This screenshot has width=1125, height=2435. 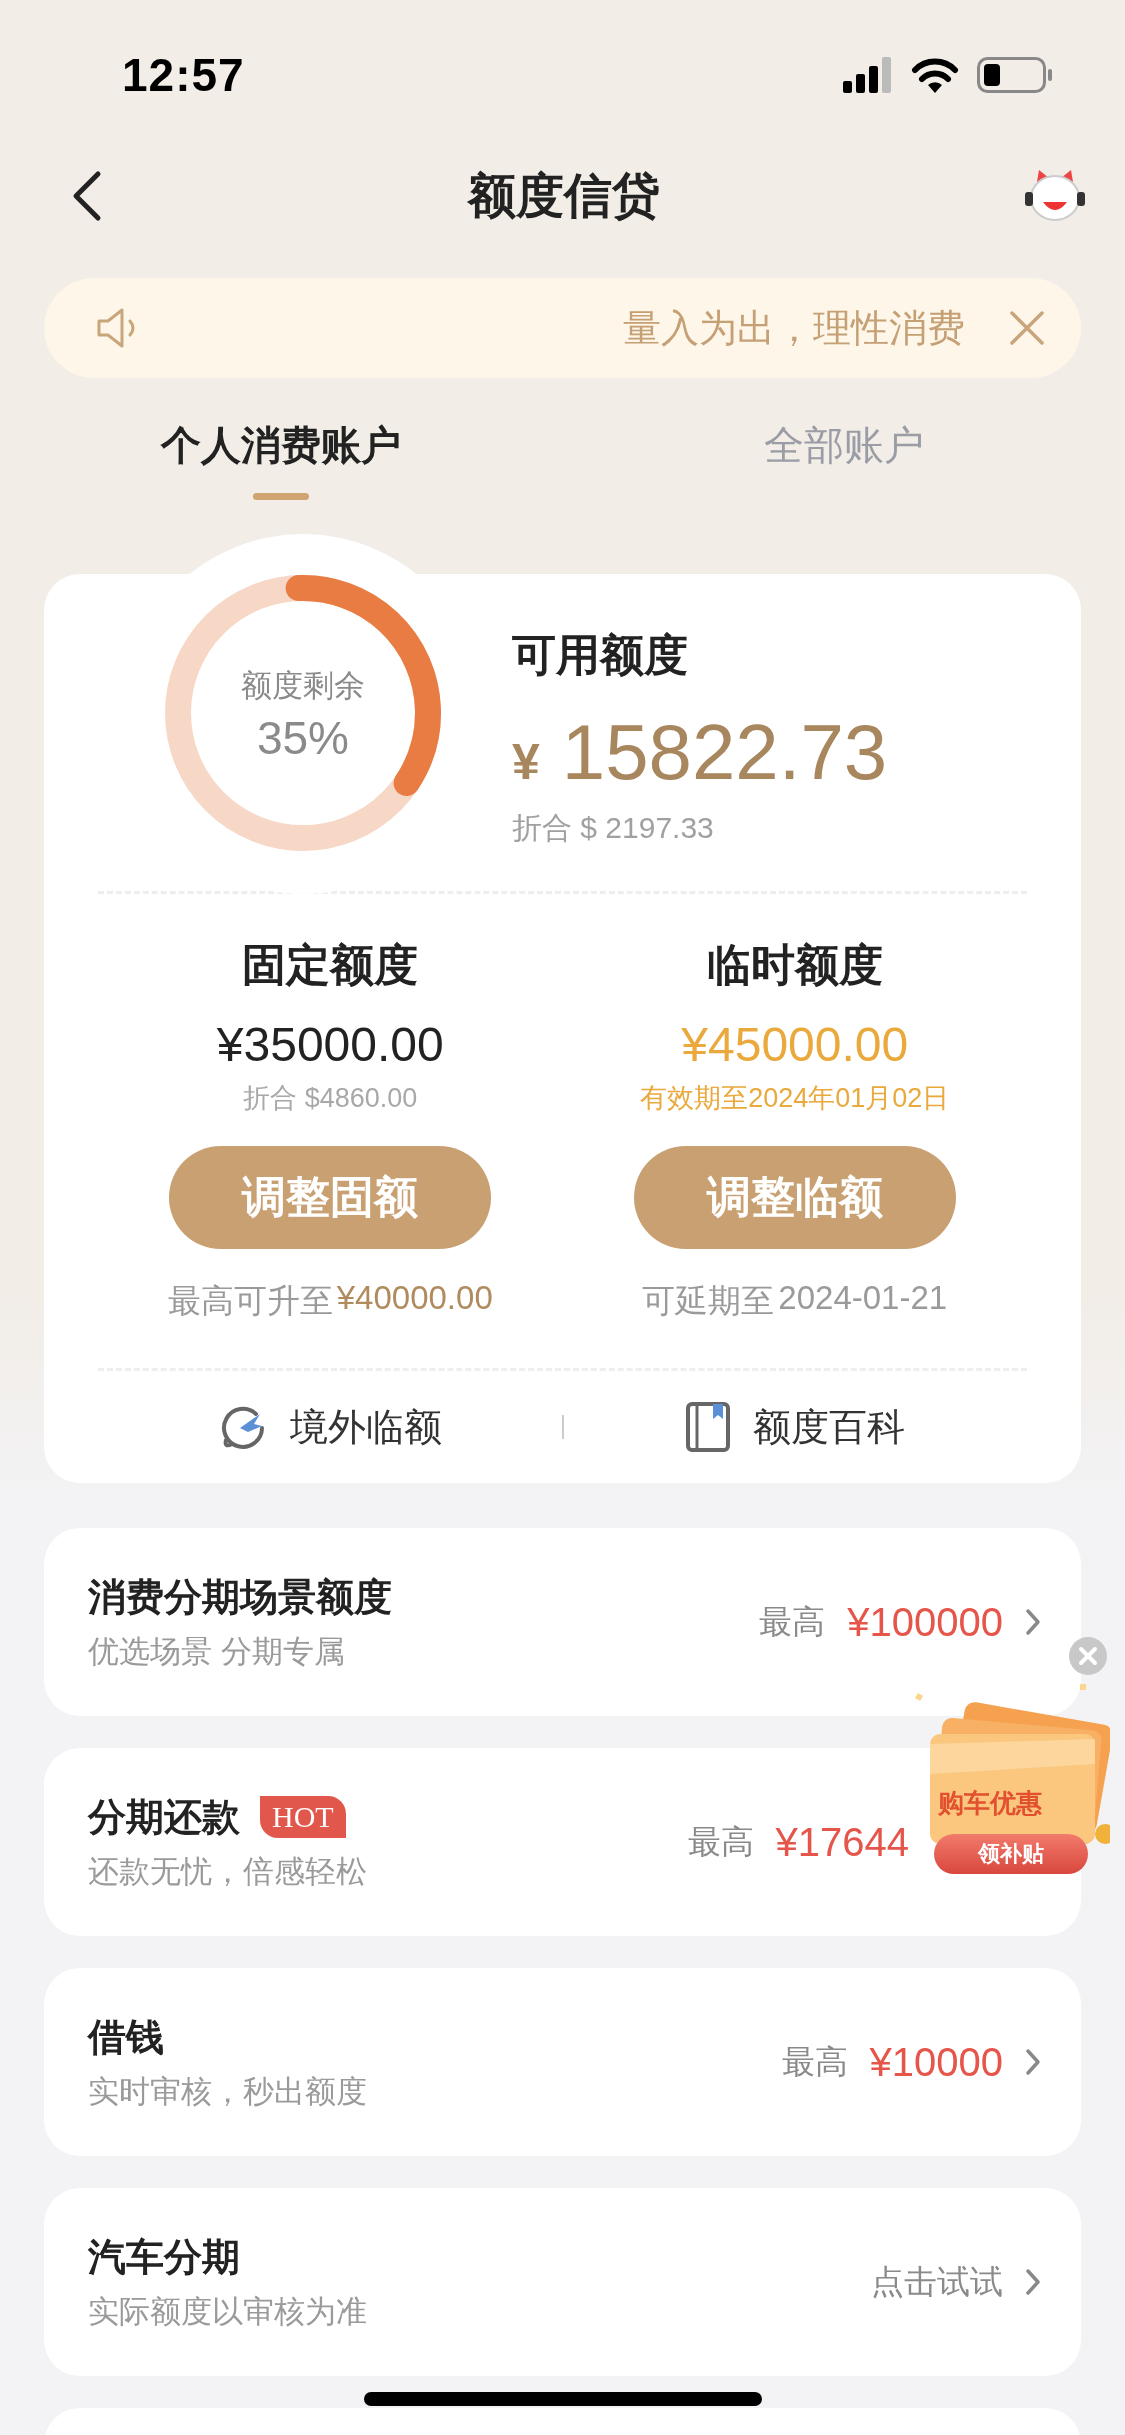 What do you see at coordinates (217, 1651) in the screenshot?
I see `product-subtitle: 优选场景 分期专属` at bounding box center [217, 1651].